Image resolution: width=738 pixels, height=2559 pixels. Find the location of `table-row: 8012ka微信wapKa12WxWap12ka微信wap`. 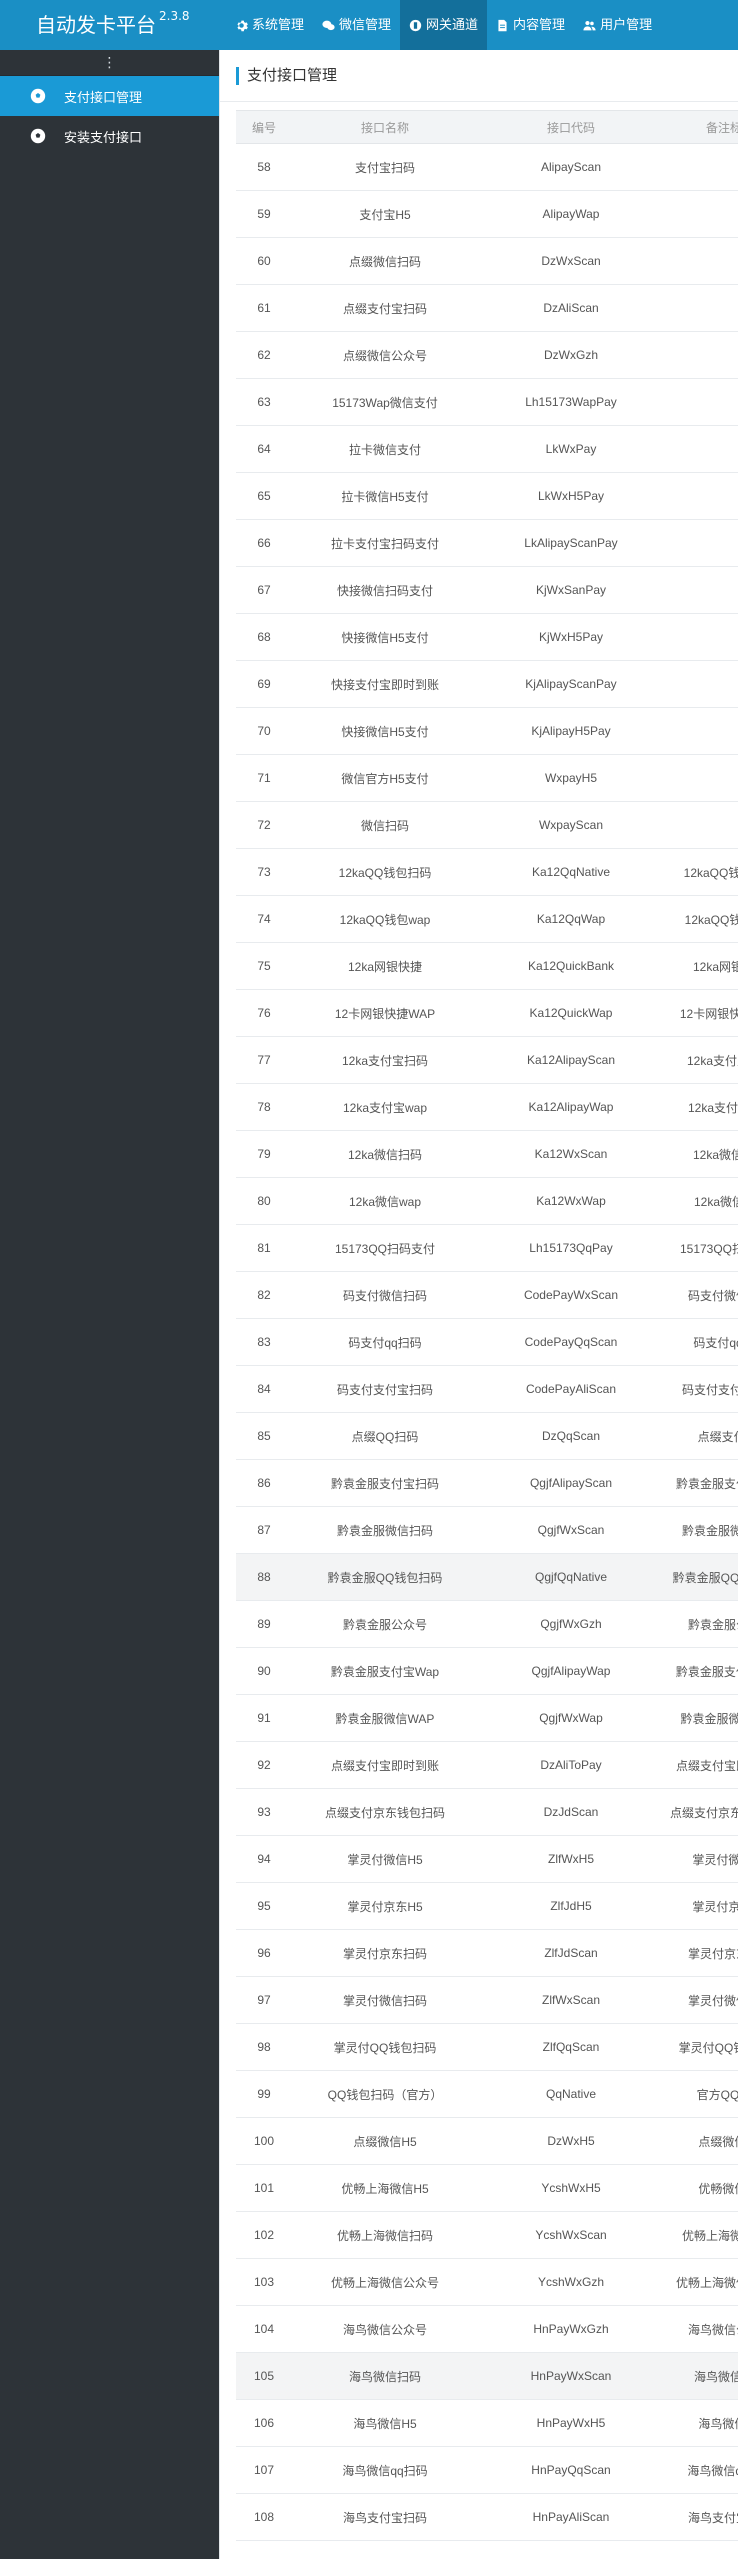

table-row: 8012ka微信wapKa12WxWap12ka微信wap is located at coordinates (487, 1201).